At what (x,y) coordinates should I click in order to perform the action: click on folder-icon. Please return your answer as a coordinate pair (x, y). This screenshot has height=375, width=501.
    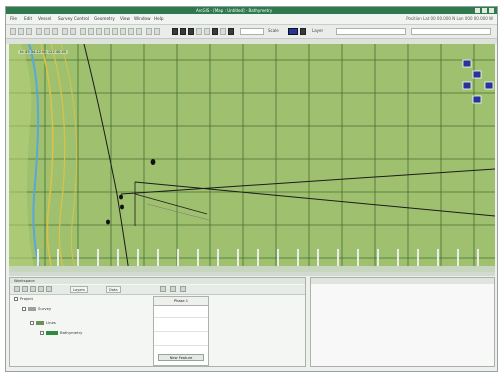
    Looking at the image, I should click on (32, 309).